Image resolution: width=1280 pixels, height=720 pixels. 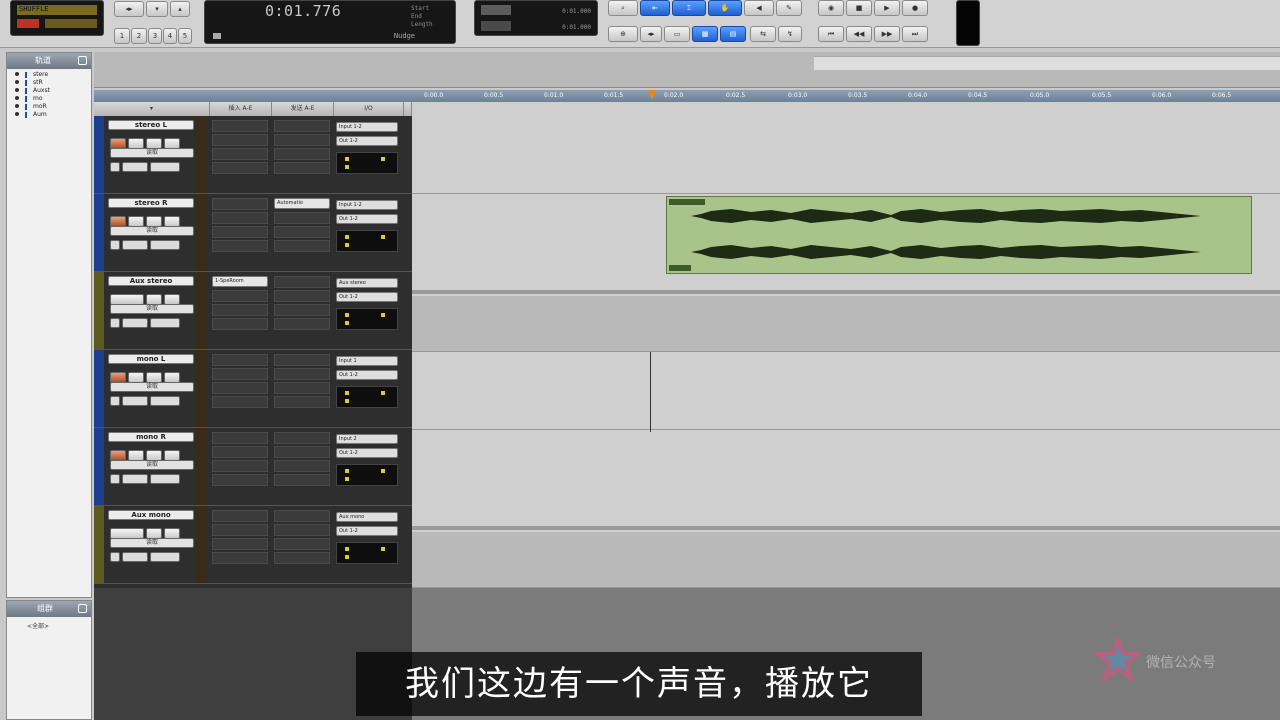 What do you see at coordinates (915, 34) in the screenshot?
I see `go-to-end-icon: ⏭` at bounding box center [915, 34].